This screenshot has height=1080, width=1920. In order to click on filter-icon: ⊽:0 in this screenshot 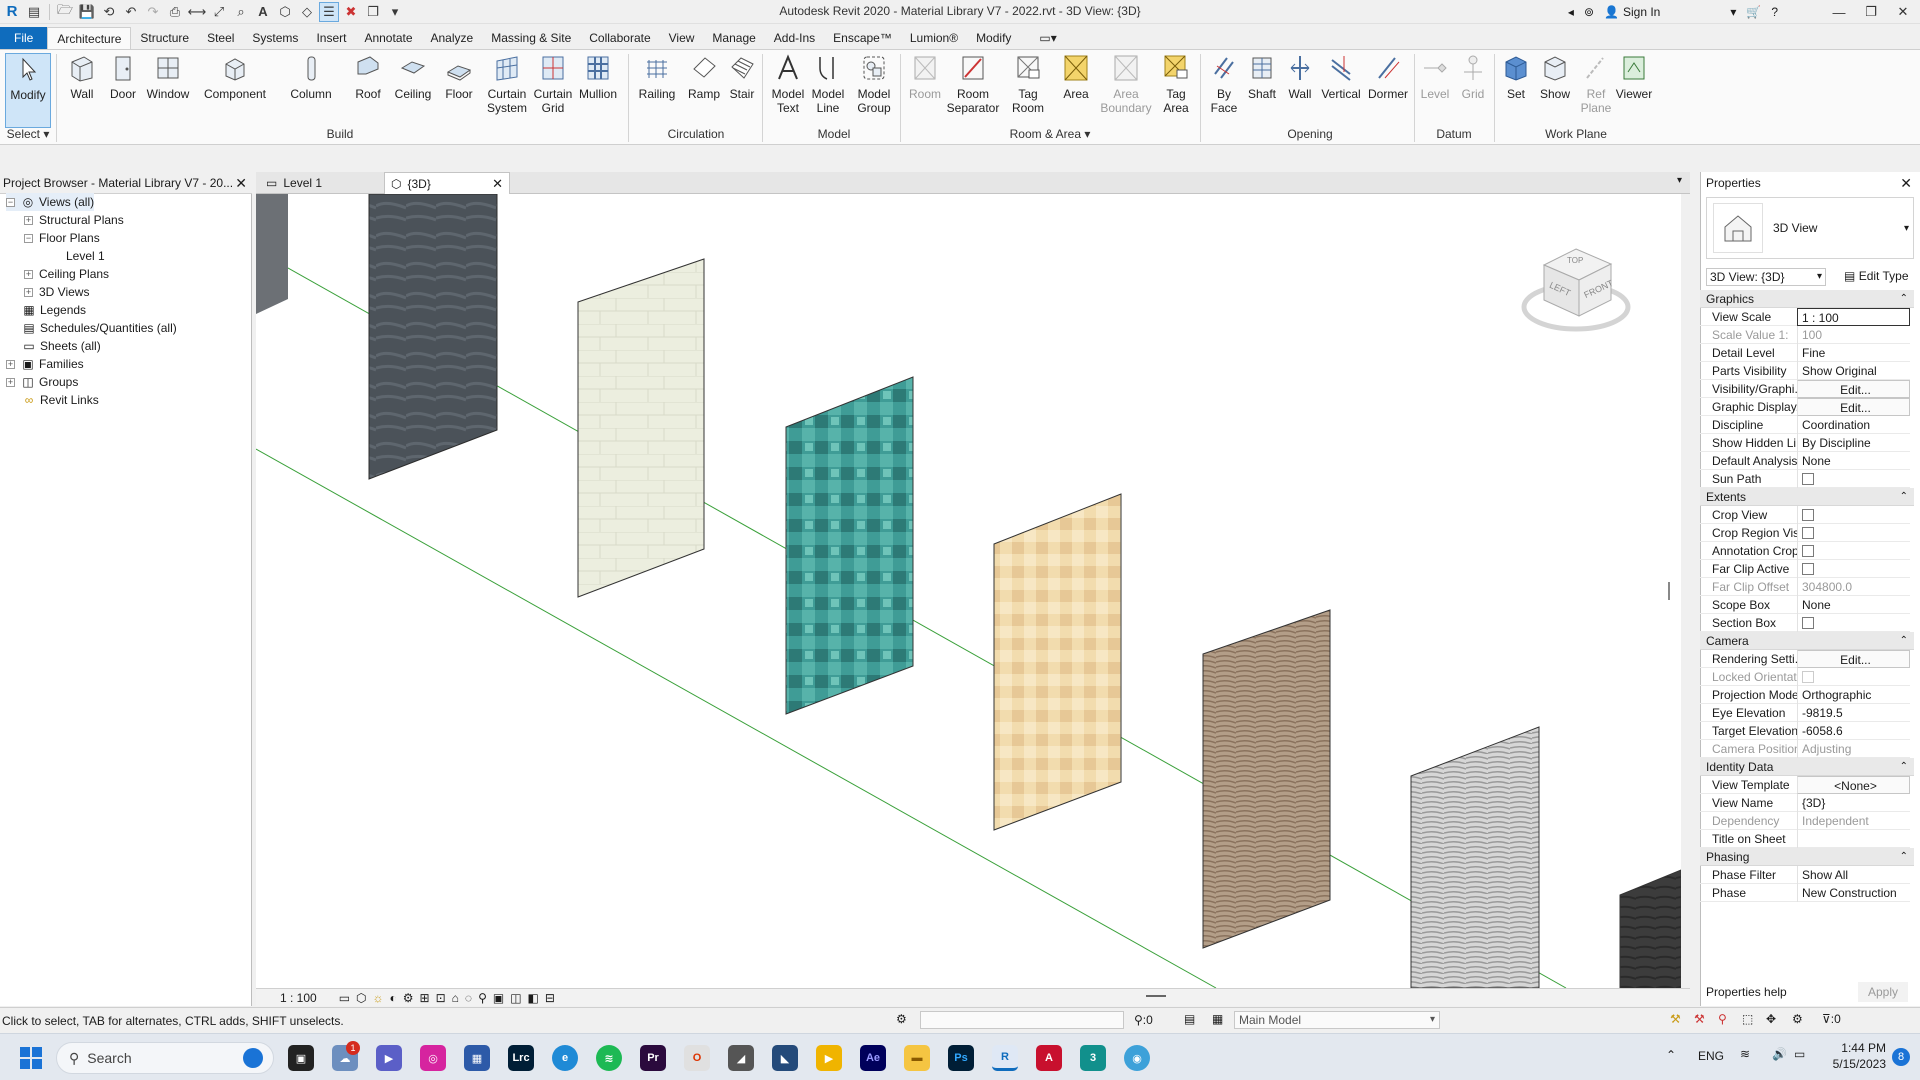, I will do `click(1831, 1019)`.